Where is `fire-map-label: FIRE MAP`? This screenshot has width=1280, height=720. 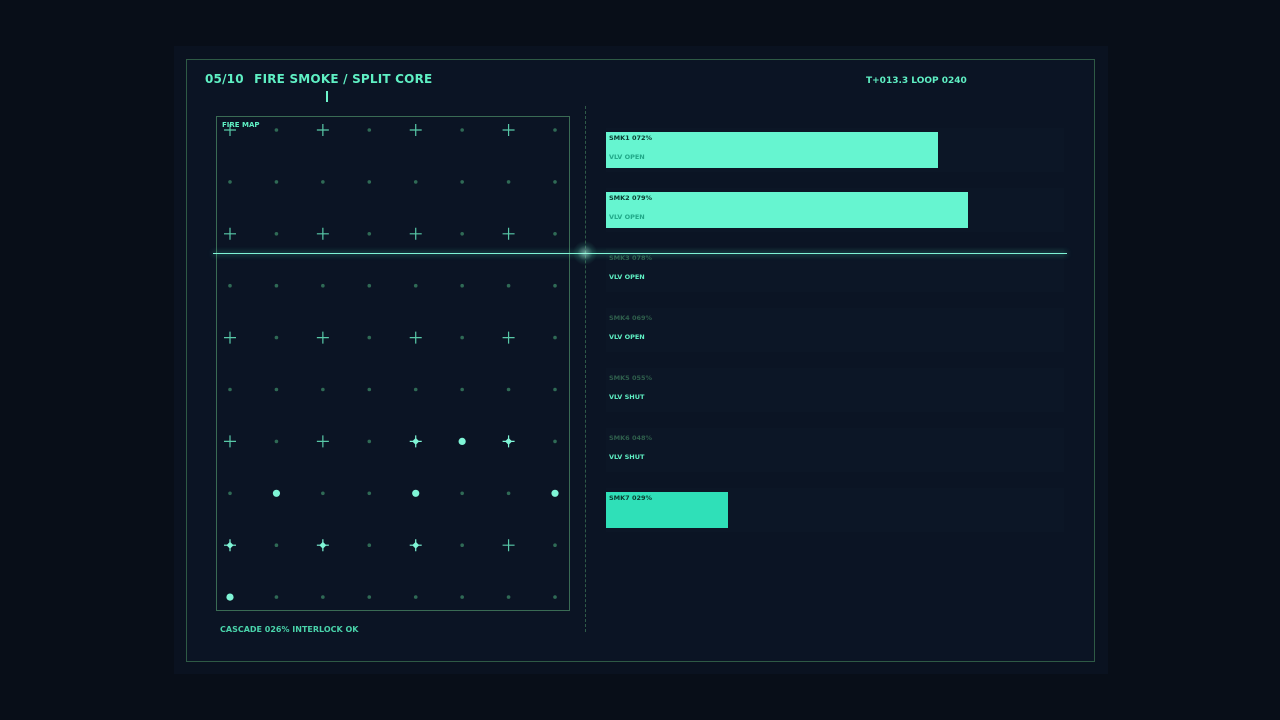
fire-map-label: FIRE MAP is located at coordinates (241, 125).